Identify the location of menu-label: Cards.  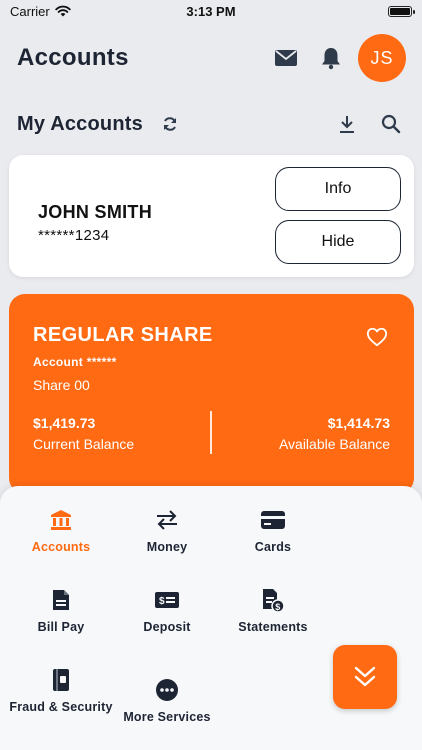
(273, 547).